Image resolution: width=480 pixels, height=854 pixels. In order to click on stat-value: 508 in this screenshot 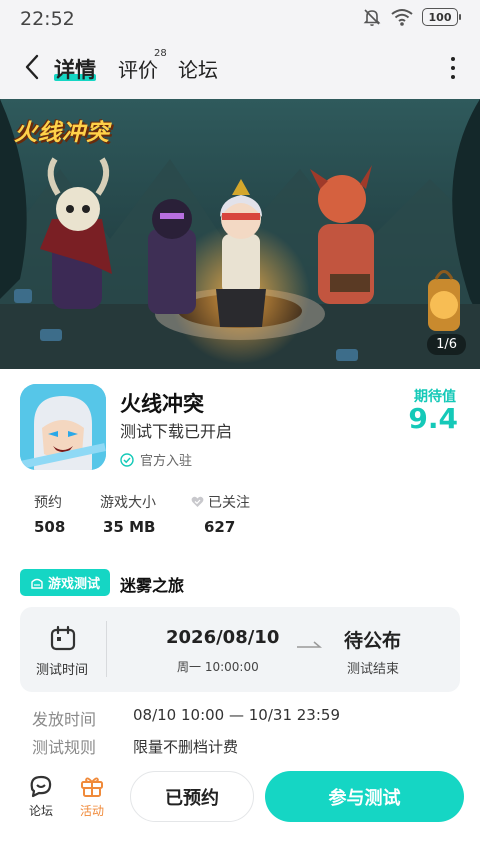, I will do `click(50, 527)`.